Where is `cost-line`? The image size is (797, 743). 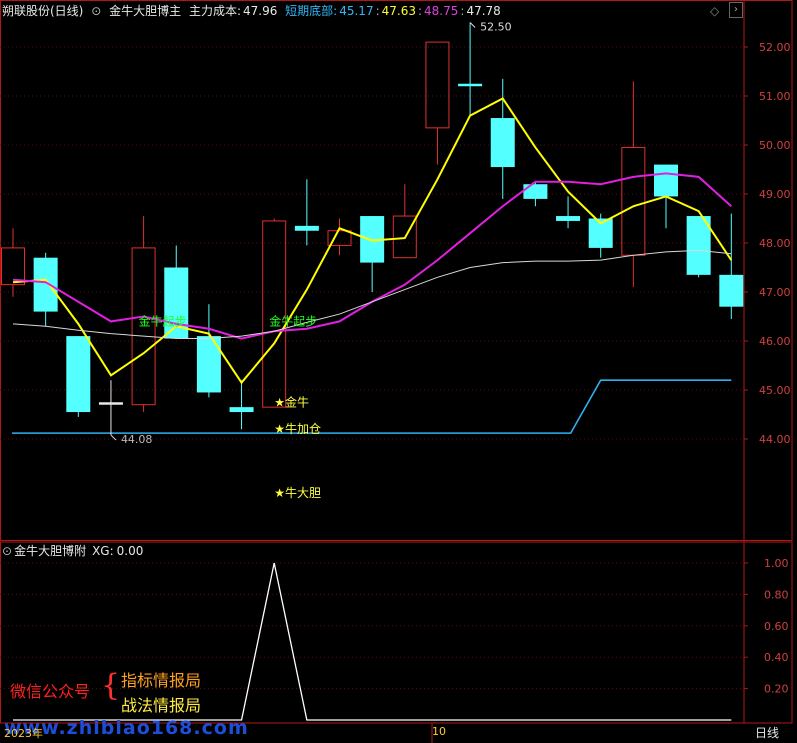
cost-line is located at coordinates (372, 406).